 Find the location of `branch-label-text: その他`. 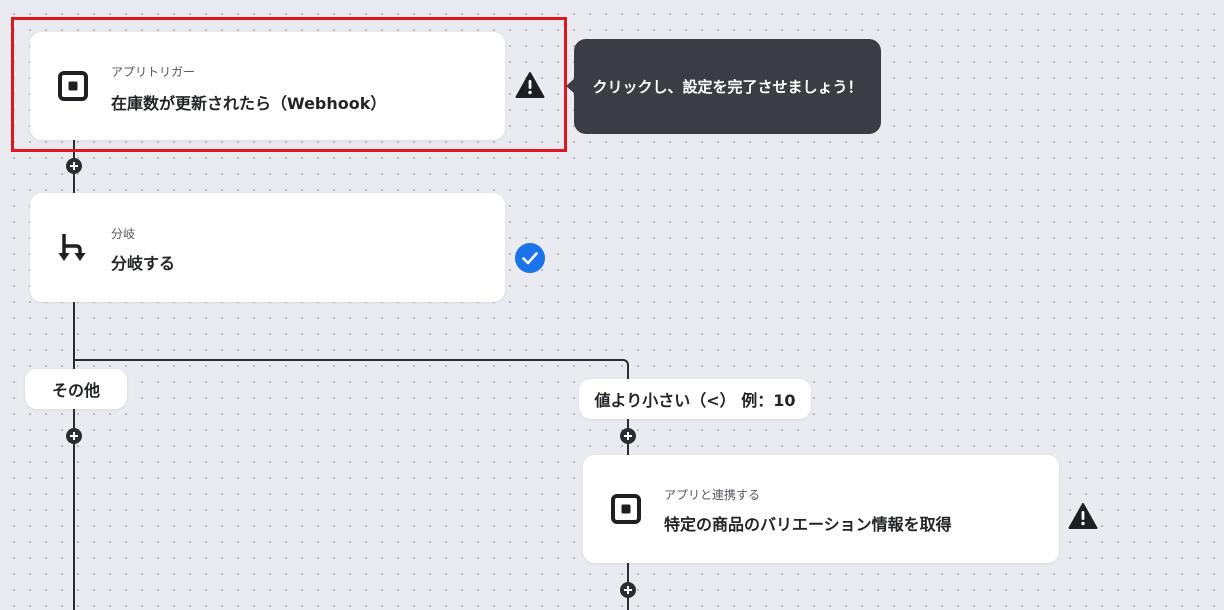

branch-label-text: その他 is located at coordinates (75, 390).